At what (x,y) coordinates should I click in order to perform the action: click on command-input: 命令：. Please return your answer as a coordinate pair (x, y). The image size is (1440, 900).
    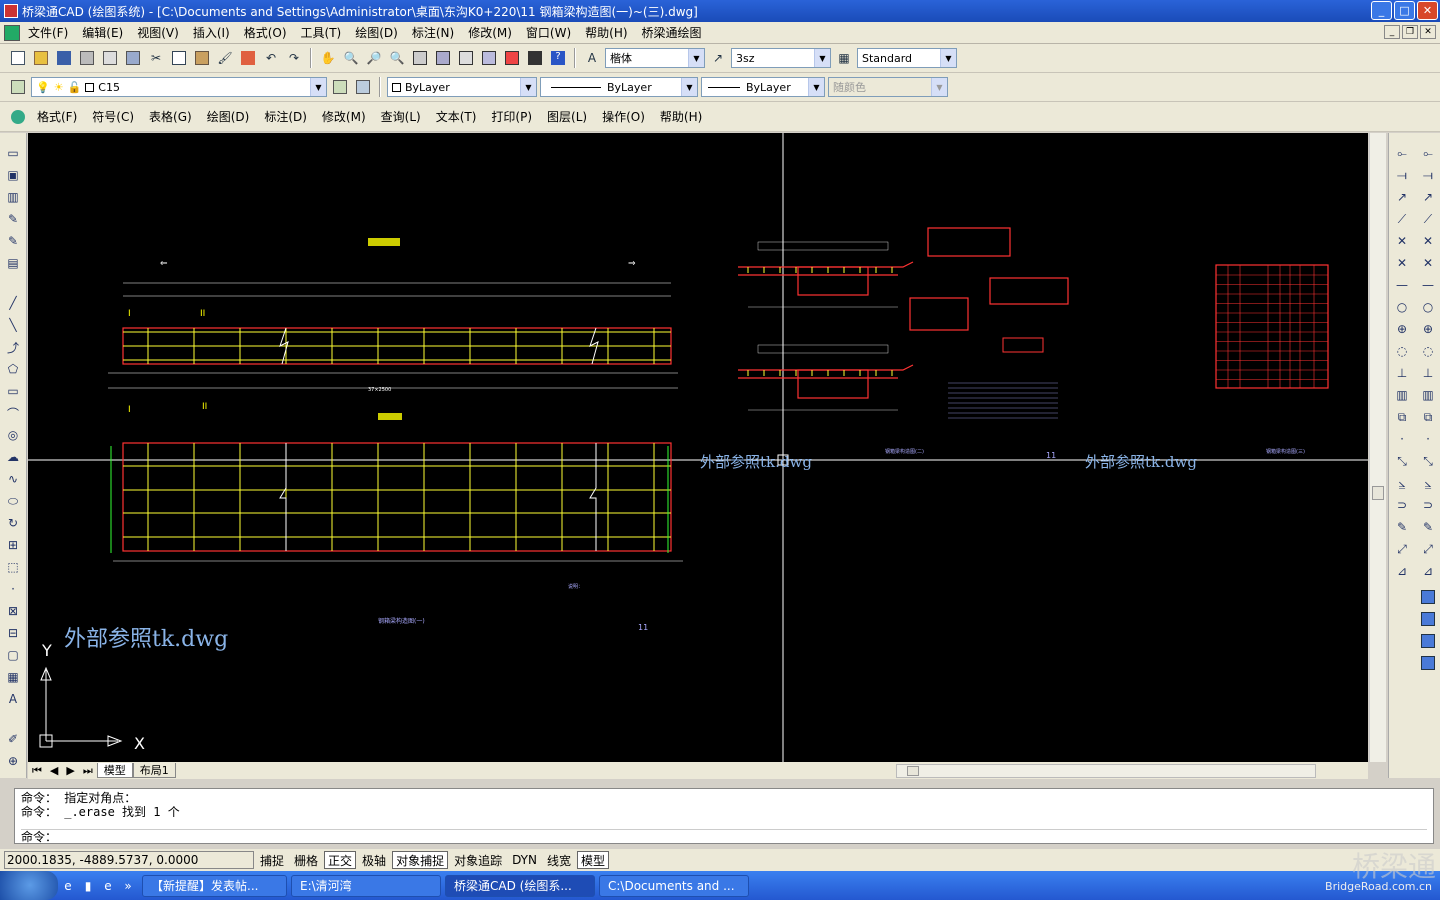
    Looking at the image, I should click on (724, 836).